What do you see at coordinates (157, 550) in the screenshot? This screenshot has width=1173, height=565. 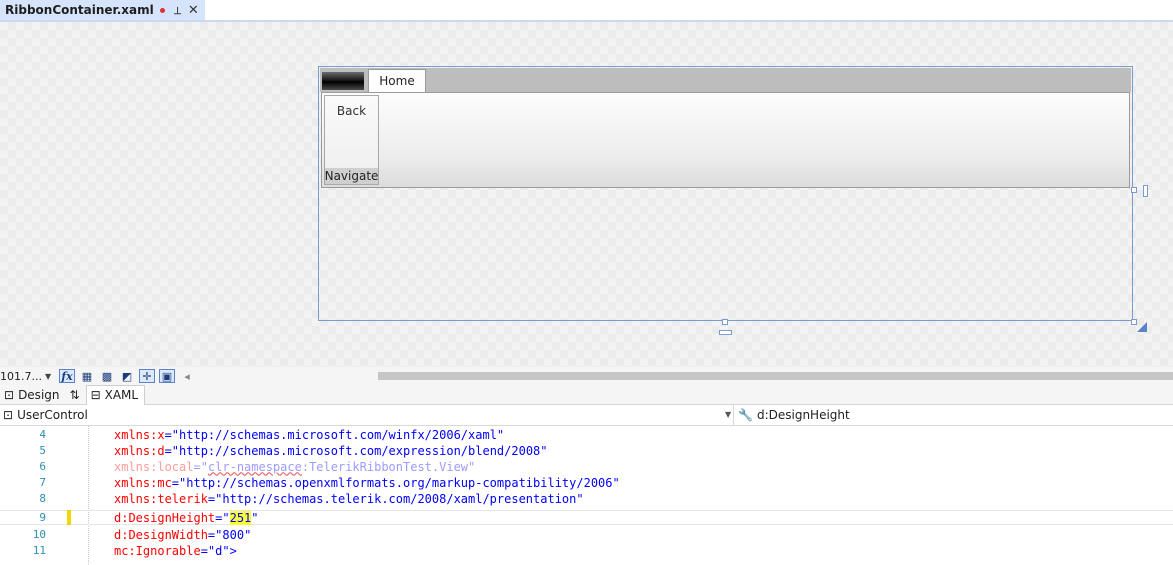 I see `attribute-name: mc:Ignorable` at bounding box center [157, 550].